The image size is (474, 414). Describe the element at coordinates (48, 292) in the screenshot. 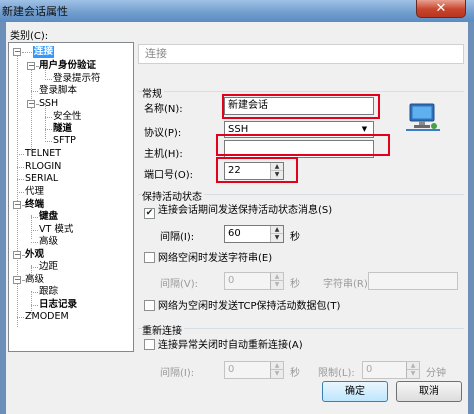

I see `tree-item: 跟踪` at that location.